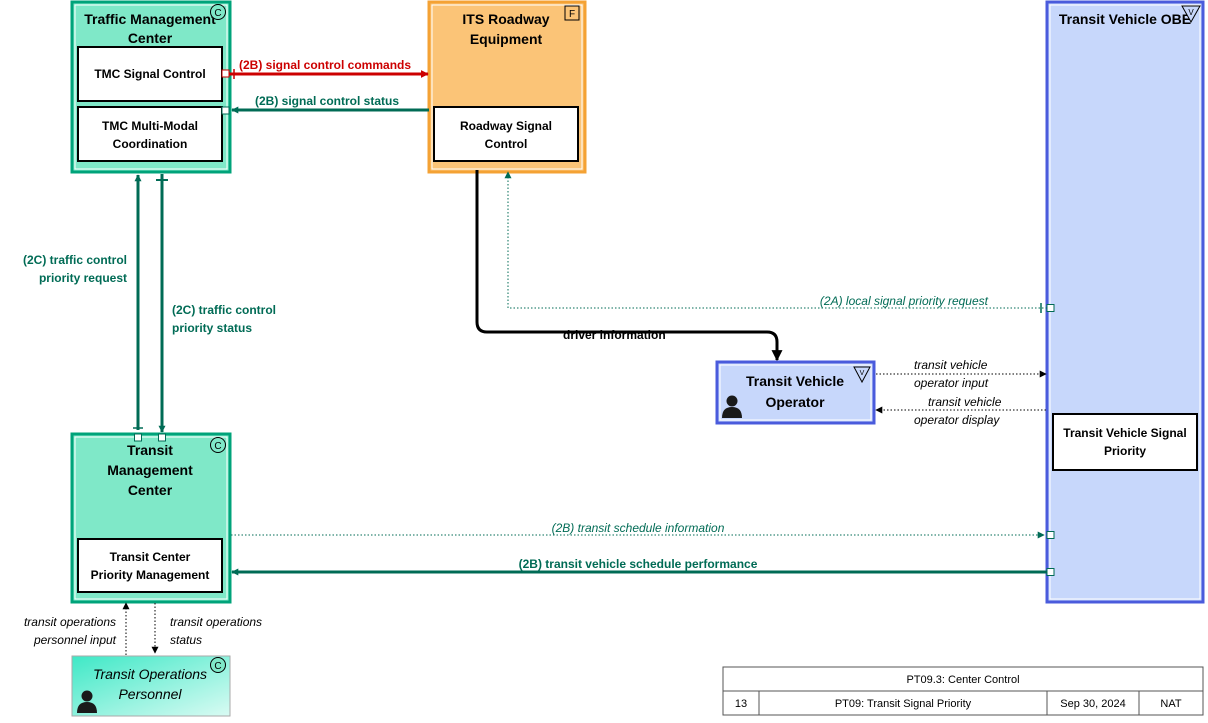 The image size is (1208, 723). What do you see at coordinates (904, 301) in the screenshot?
I see `flow-label: (2A) local signal priority request` at bounding box center [904, 301].